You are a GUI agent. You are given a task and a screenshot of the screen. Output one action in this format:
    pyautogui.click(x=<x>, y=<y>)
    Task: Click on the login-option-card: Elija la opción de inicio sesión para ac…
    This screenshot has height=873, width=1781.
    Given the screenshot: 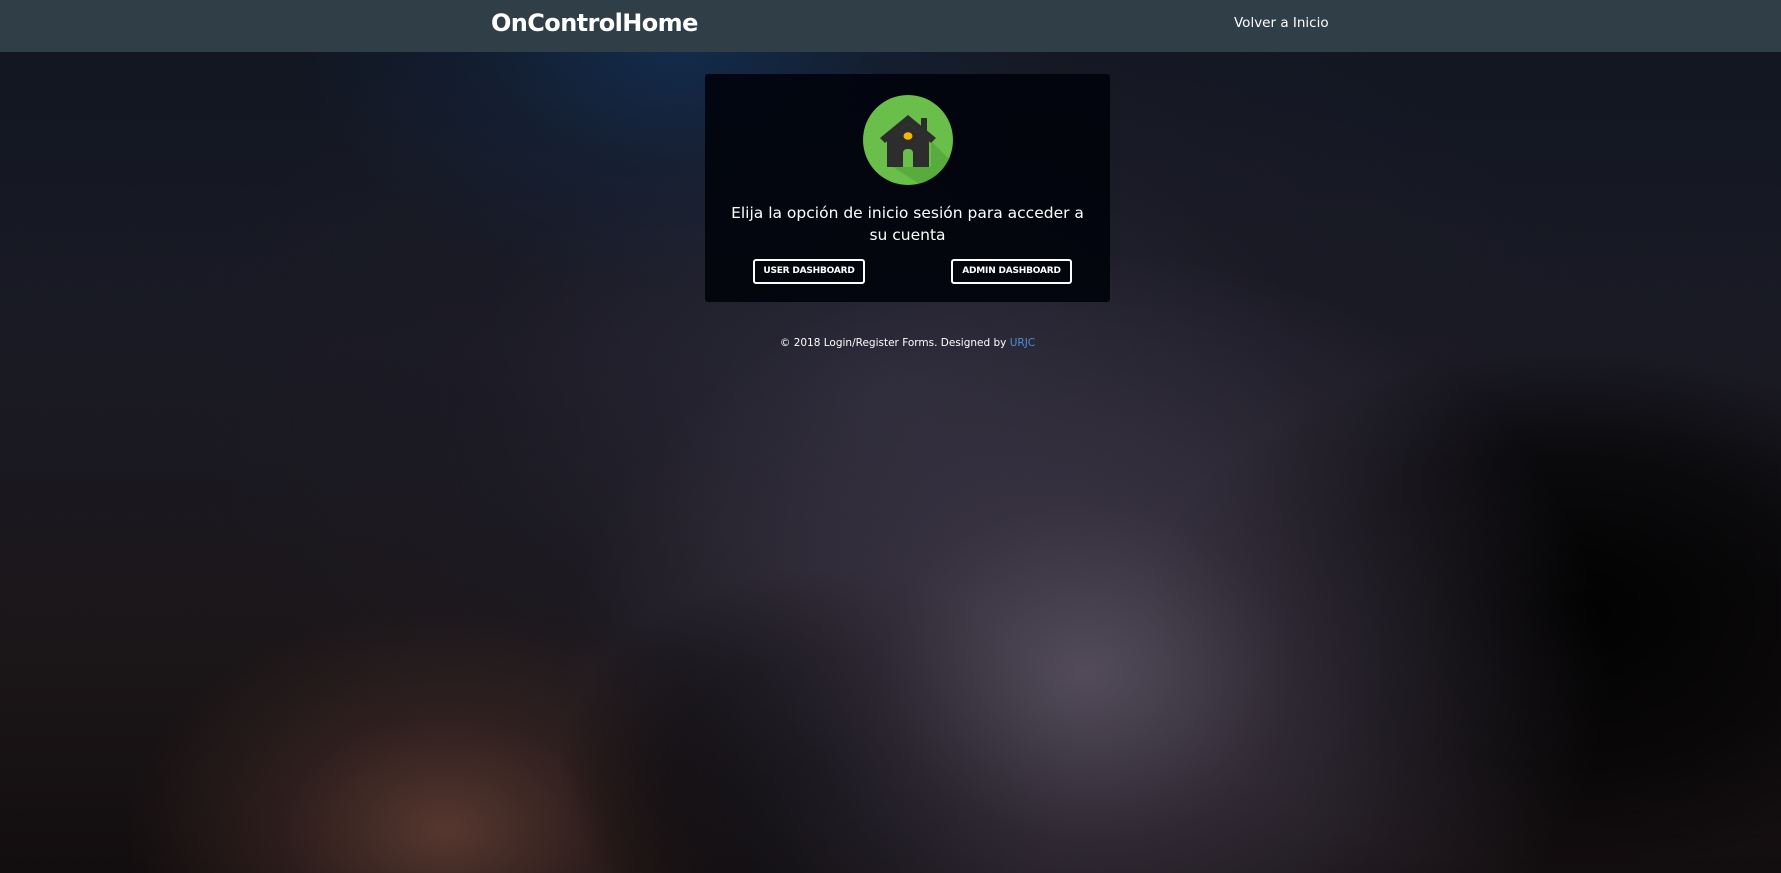 What is the action you would take?
    pyautogui.click(x=907, y=188)
    